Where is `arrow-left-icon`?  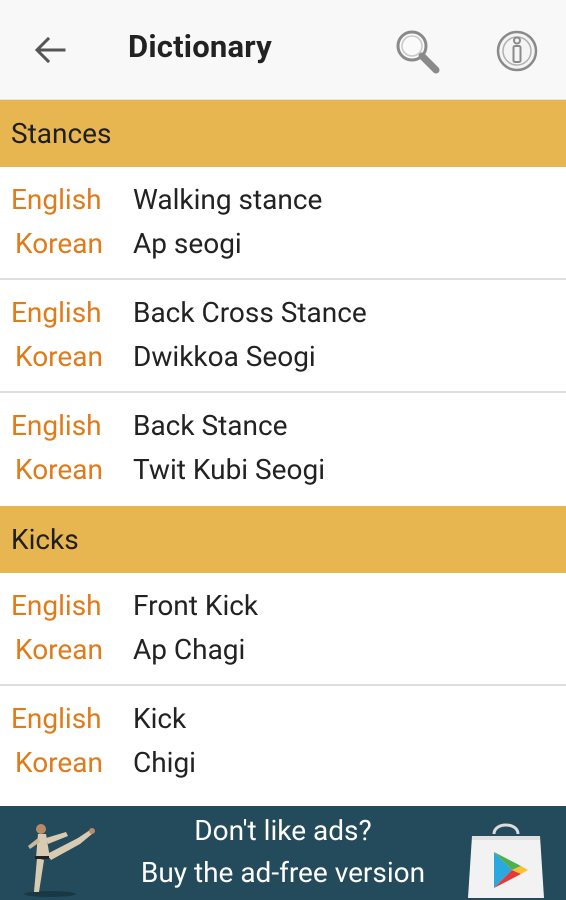
arrow-left-icon is located at coordinates (50, 50).